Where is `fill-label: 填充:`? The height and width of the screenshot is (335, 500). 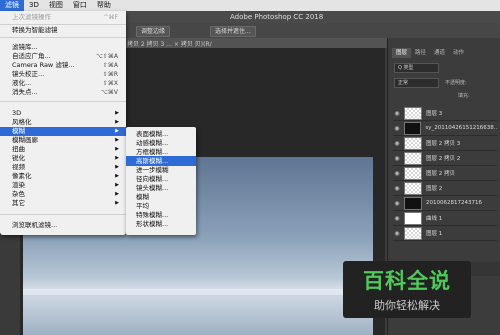 fill-label: 填充: is located at coordinates (464, 96).